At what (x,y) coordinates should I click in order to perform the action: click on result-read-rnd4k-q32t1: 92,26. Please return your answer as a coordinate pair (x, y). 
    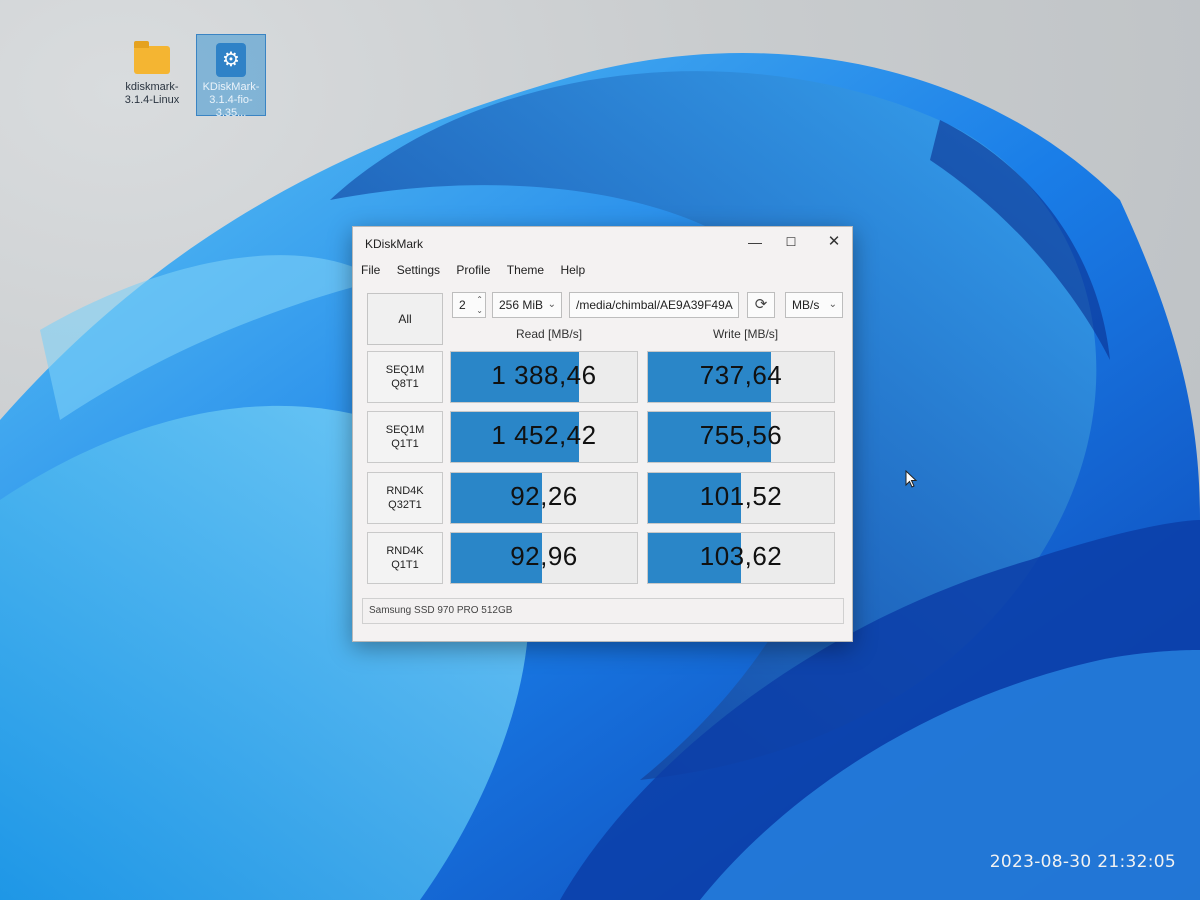
    Looking at the image, I should click on (544, 498).